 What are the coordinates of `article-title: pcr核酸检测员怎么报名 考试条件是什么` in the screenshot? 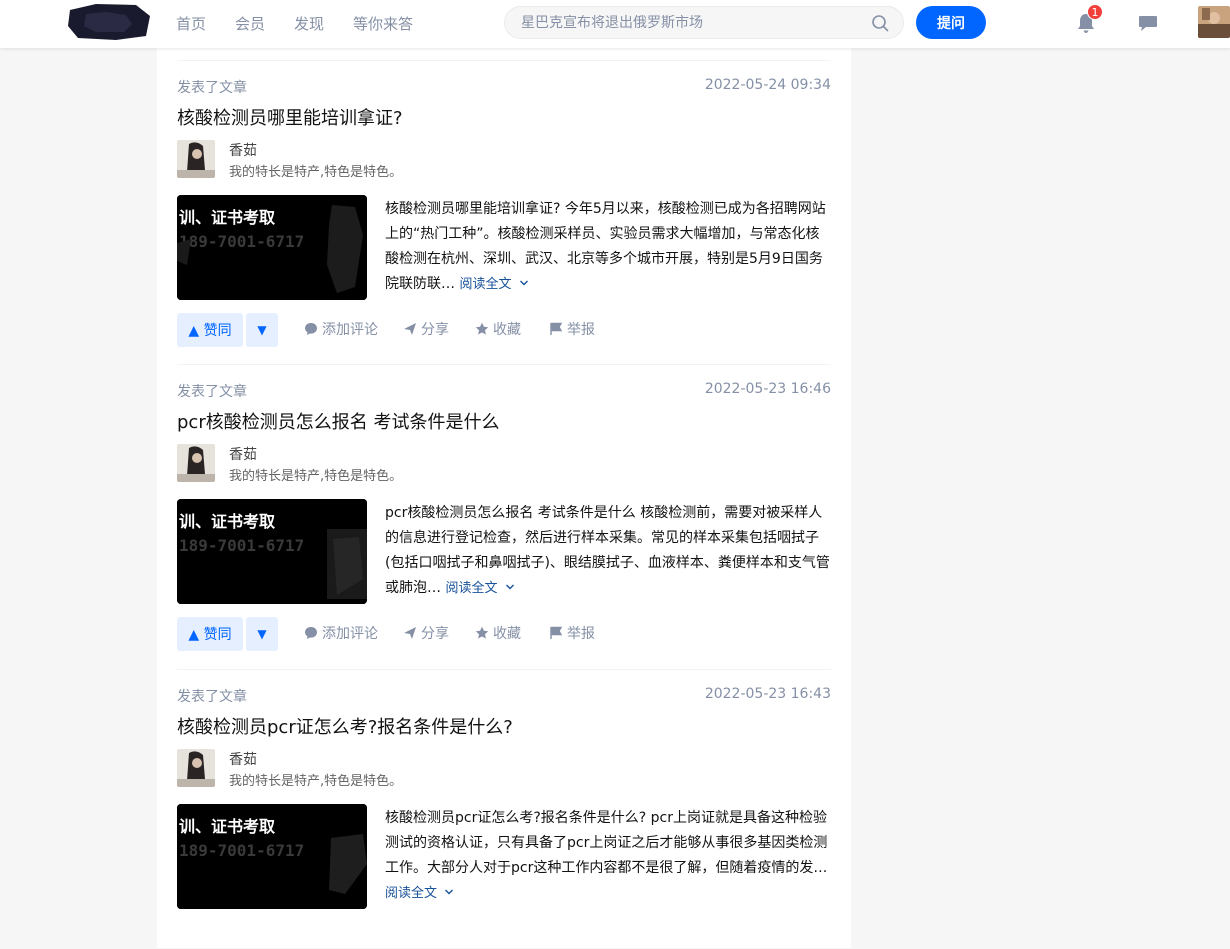 It's located at (338, 421).